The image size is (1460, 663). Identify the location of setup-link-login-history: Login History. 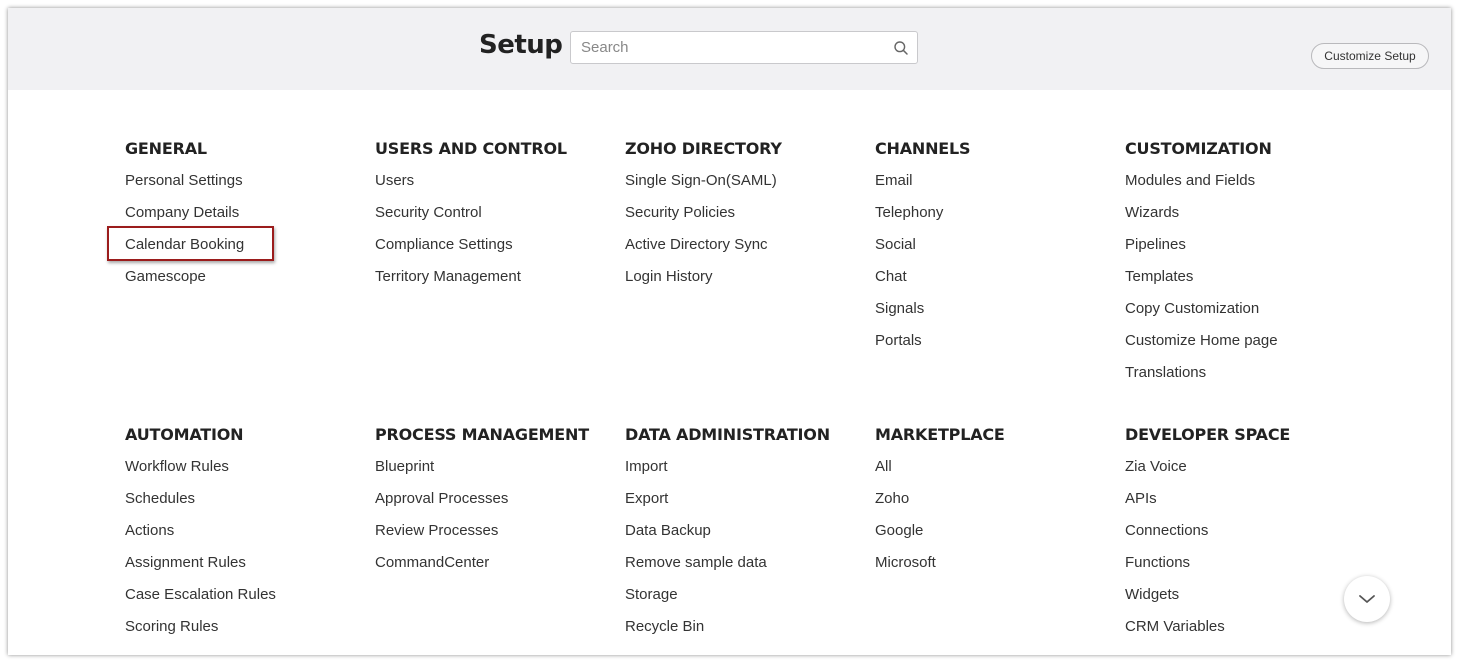
(745, 283).